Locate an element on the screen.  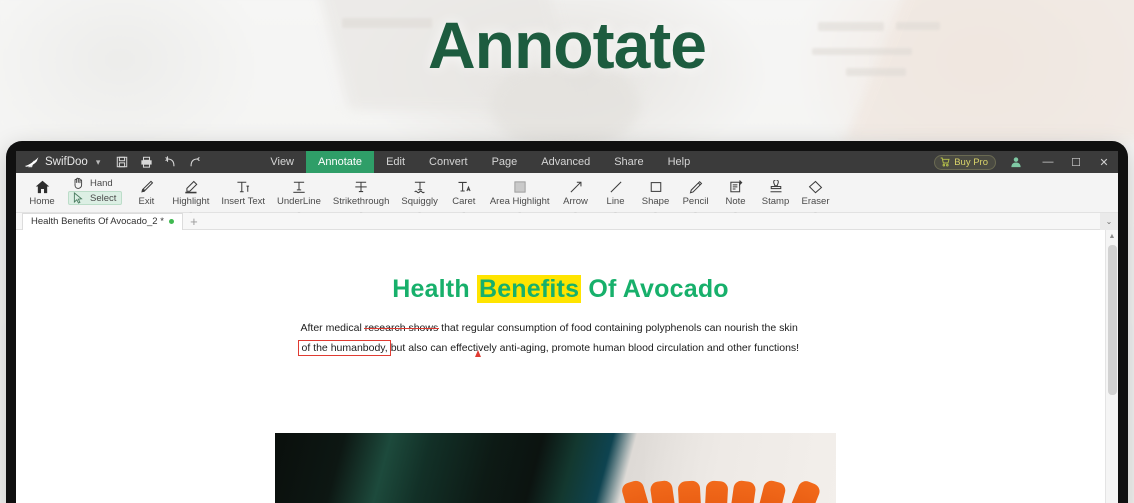
menu-share: Share is located at coordinates (628, 162).